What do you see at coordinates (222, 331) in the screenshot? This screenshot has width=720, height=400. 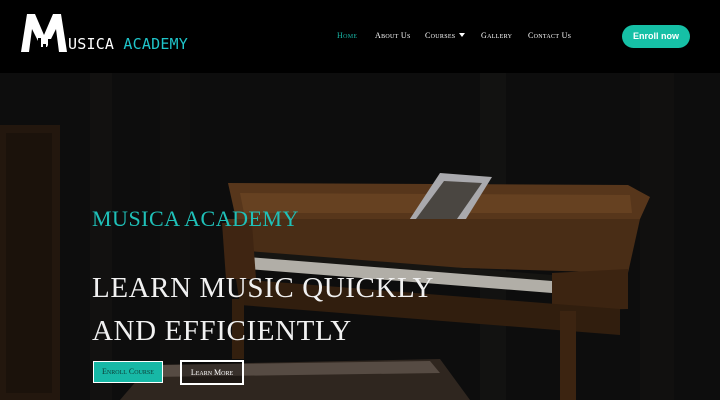 I see `hero-headline-line-2: AND EFFICIENTLY` at bounding box center [222, 331].